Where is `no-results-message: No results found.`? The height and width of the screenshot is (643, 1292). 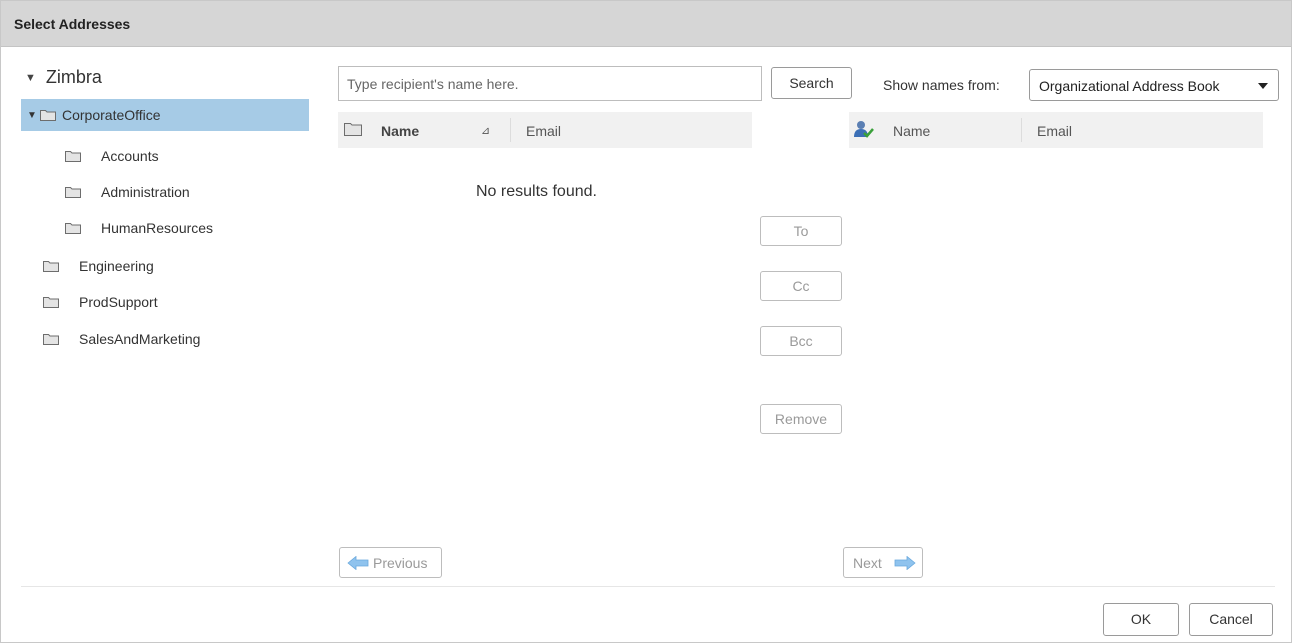
no-results-message: No results found. is located at coordinates (536, 191).